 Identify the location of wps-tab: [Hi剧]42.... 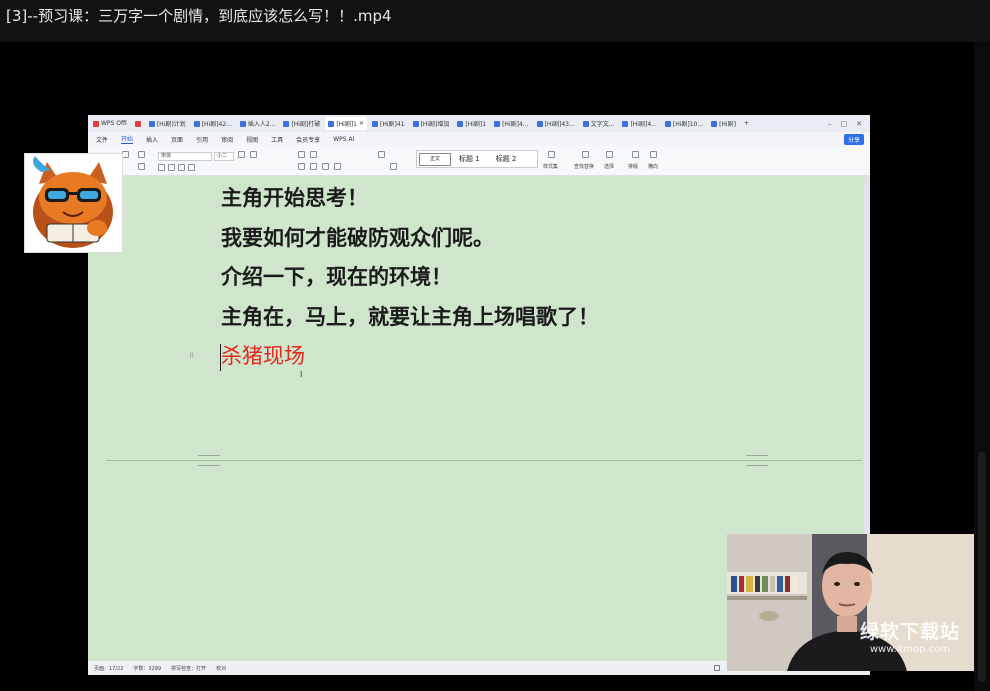
(213, 123).